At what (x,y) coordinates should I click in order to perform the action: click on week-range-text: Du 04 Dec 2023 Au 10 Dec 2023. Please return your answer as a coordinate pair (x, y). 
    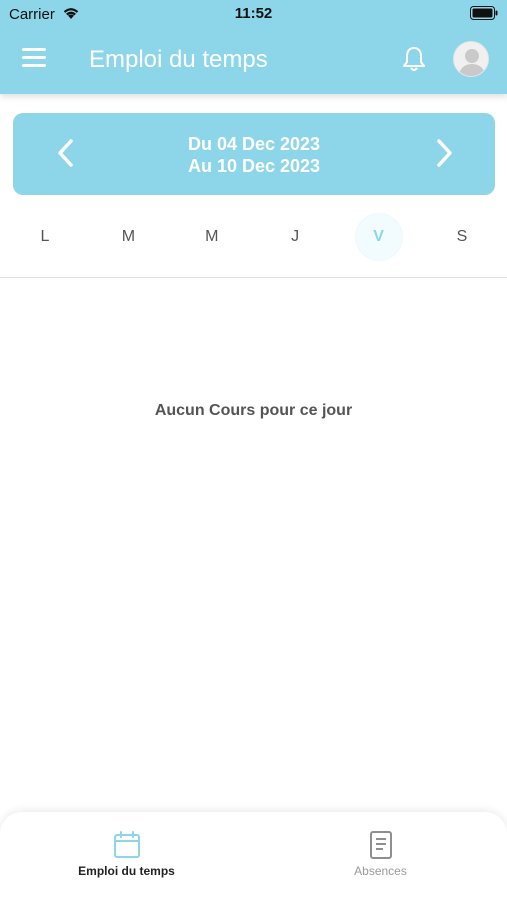
    Looking at the image, I should click on (254, 155).